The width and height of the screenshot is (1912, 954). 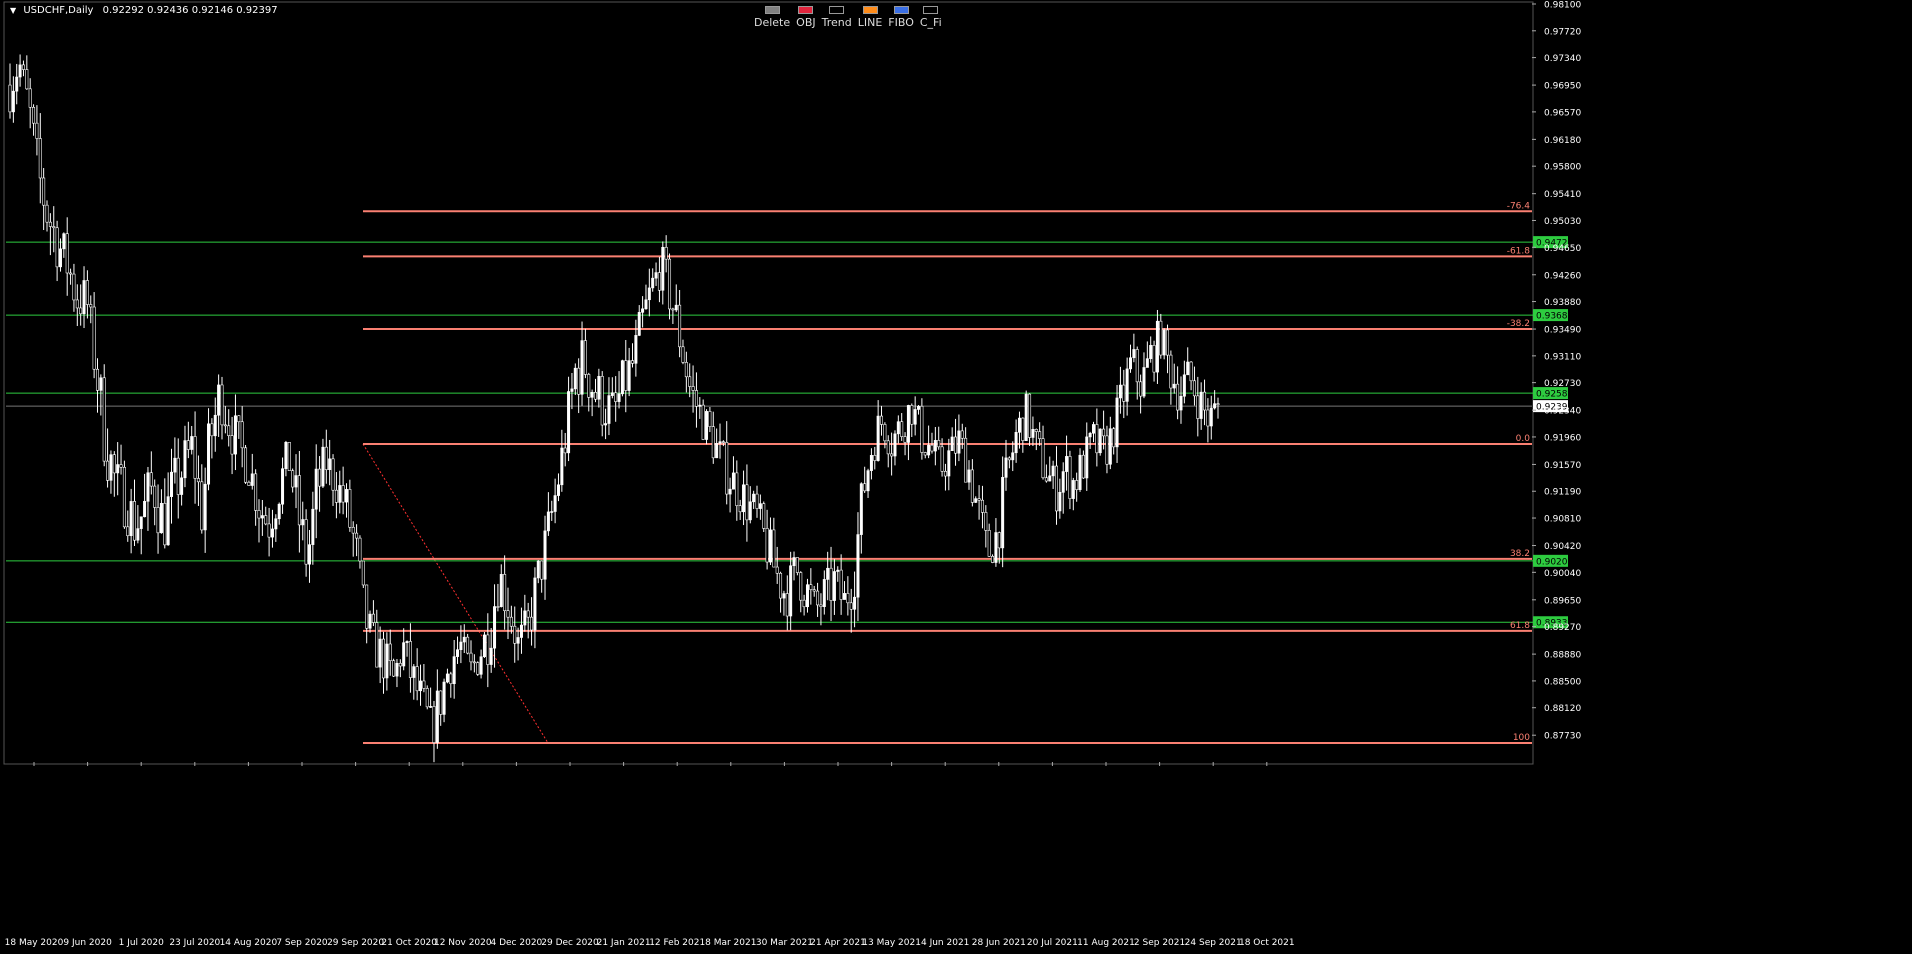 I want to click on fibo-level-label: 61.8, so click(x=1520, y=626).